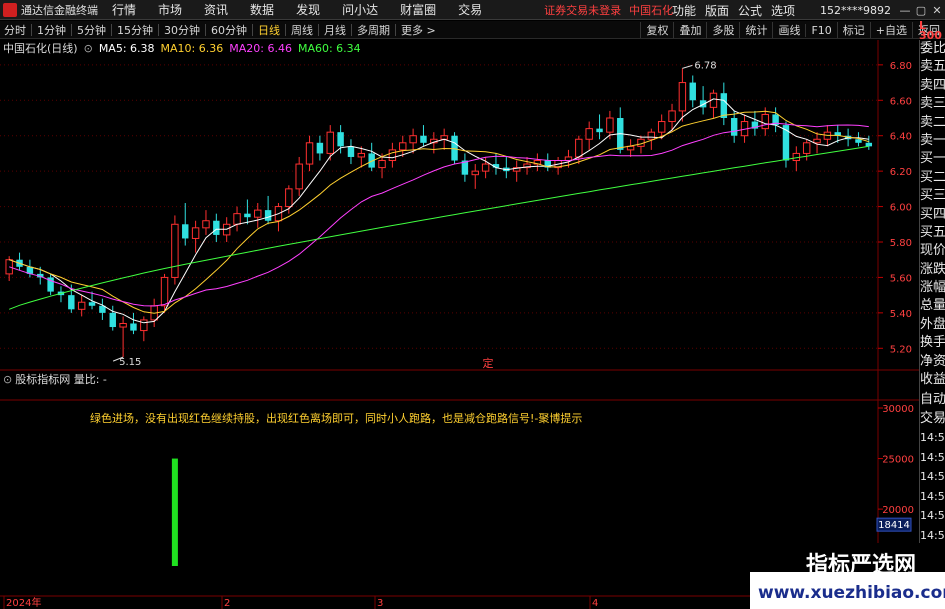 This screenshot has width=945, height=609. I want to click on volume-tick-label: 30000, so click(898, 409).